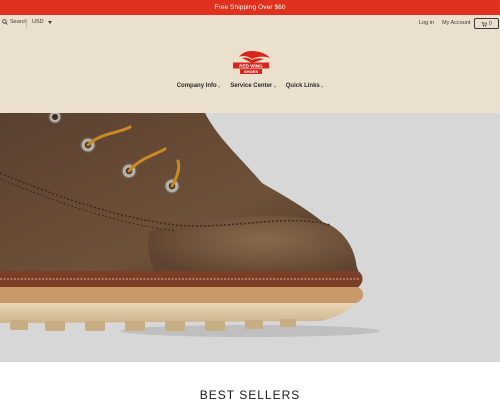 The width and height of the screenshot is (500, 403). Describe the element at coordinates (5, 22) in the screenshot. I see `search-icon` at that location.